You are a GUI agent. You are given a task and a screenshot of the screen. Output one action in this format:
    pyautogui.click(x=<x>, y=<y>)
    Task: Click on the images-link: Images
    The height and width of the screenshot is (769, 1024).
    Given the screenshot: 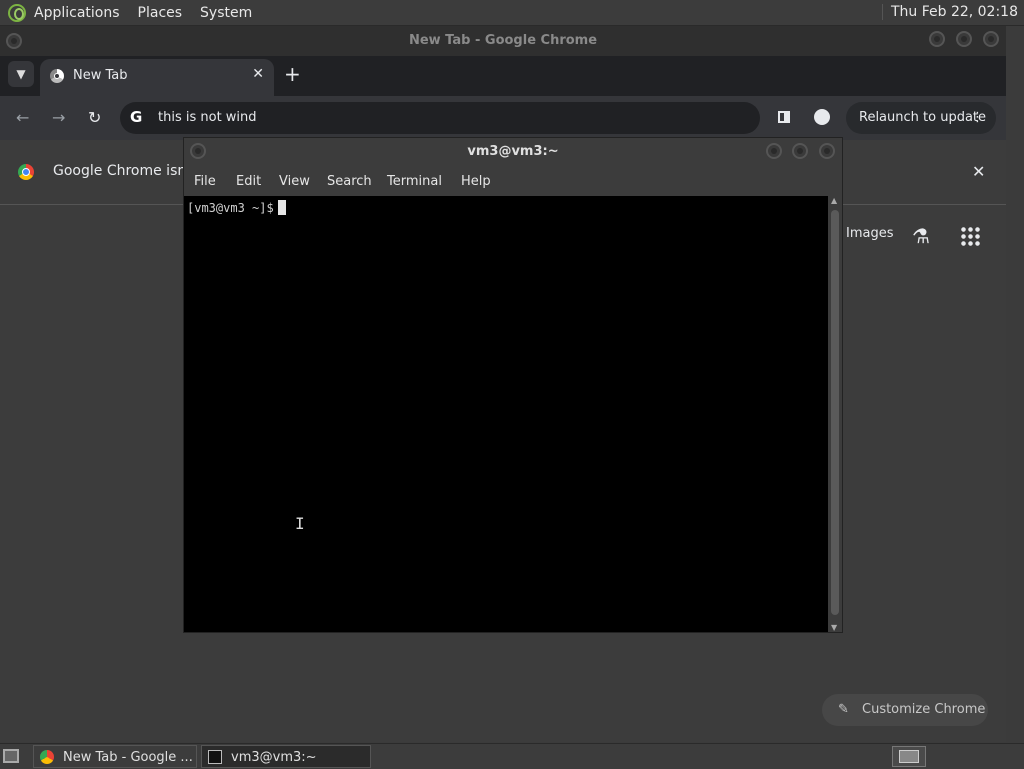 What is the action you would take?
    pyautogui.click(x=870, y=233)
    